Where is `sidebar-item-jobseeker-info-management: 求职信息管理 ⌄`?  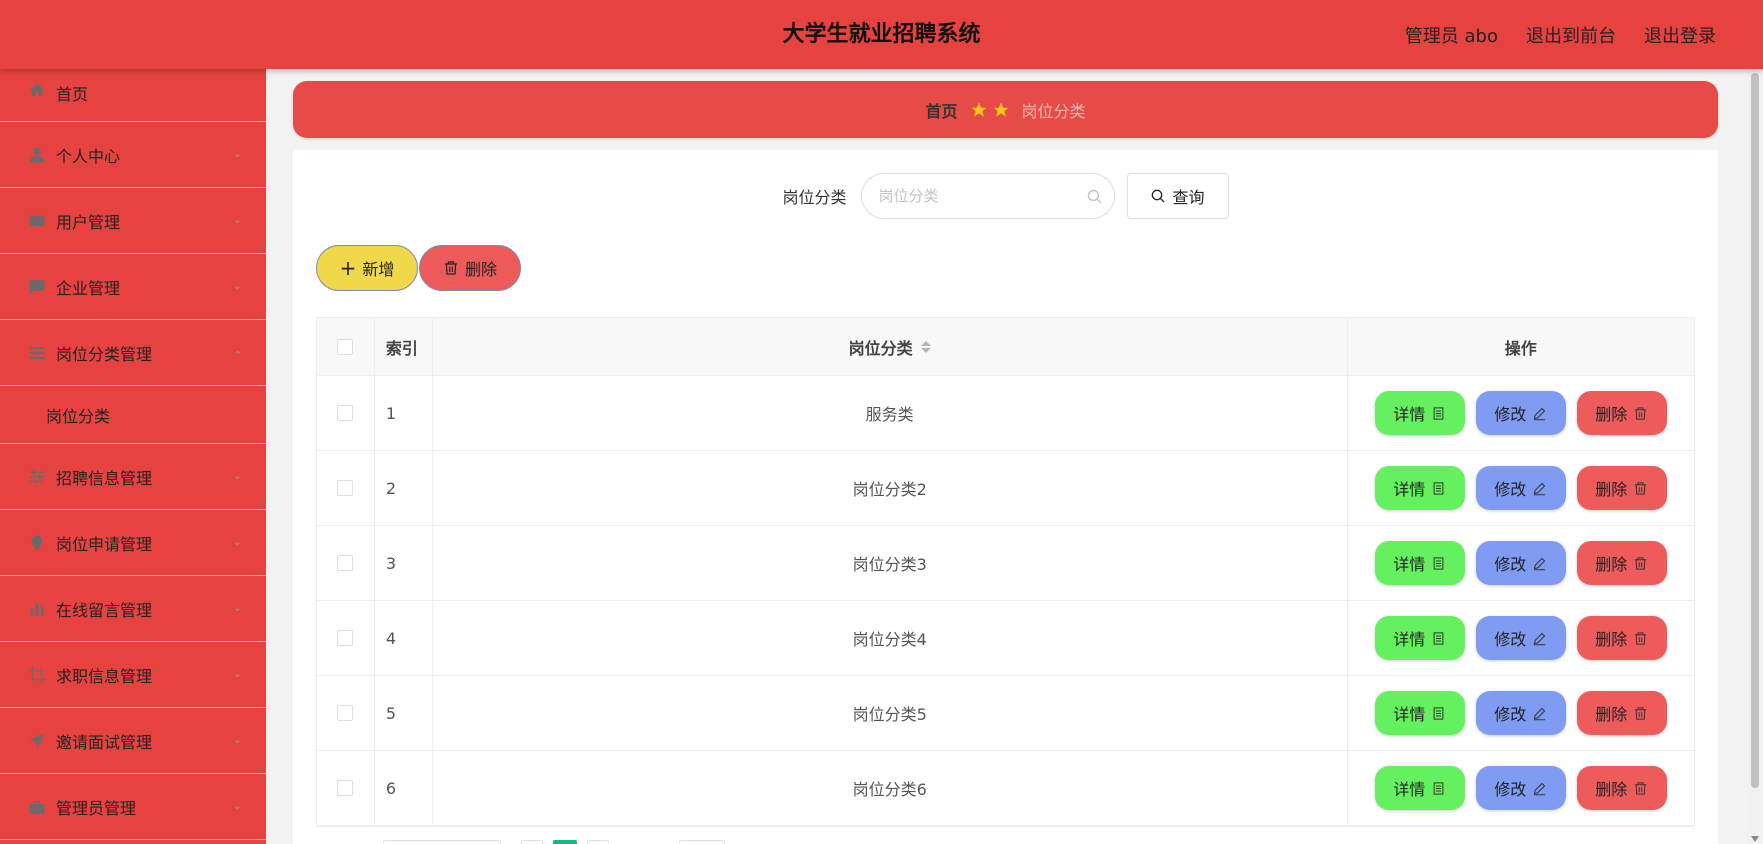
sidebar-item-jobseeker-info-management: 求职信息管理 ⌄ is located at coordinates (133, 675).